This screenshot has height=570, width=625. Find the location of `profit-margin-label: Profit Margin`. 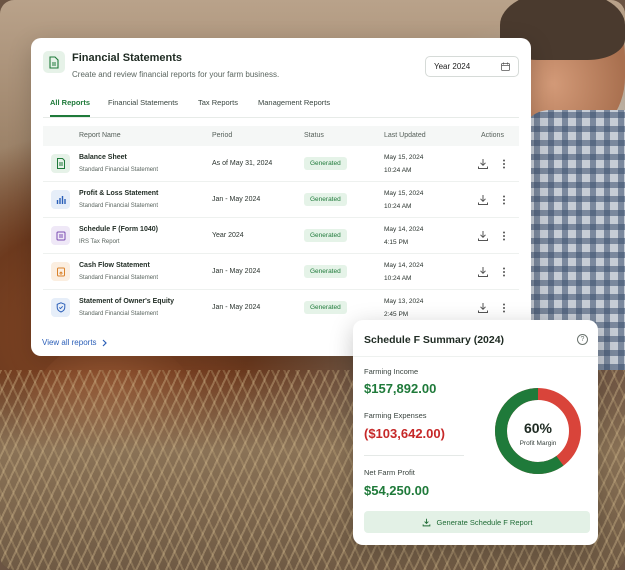

profit-margin-label: Profit Margin is located at coordinates (538, 443).